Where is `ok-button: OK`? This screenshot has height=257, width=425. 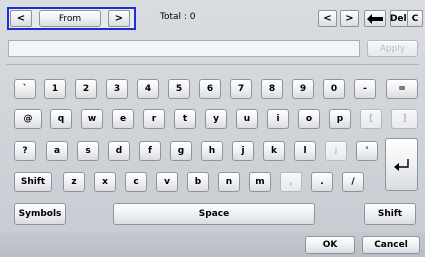 ok-button: OK is located at coordinates (330, 245).